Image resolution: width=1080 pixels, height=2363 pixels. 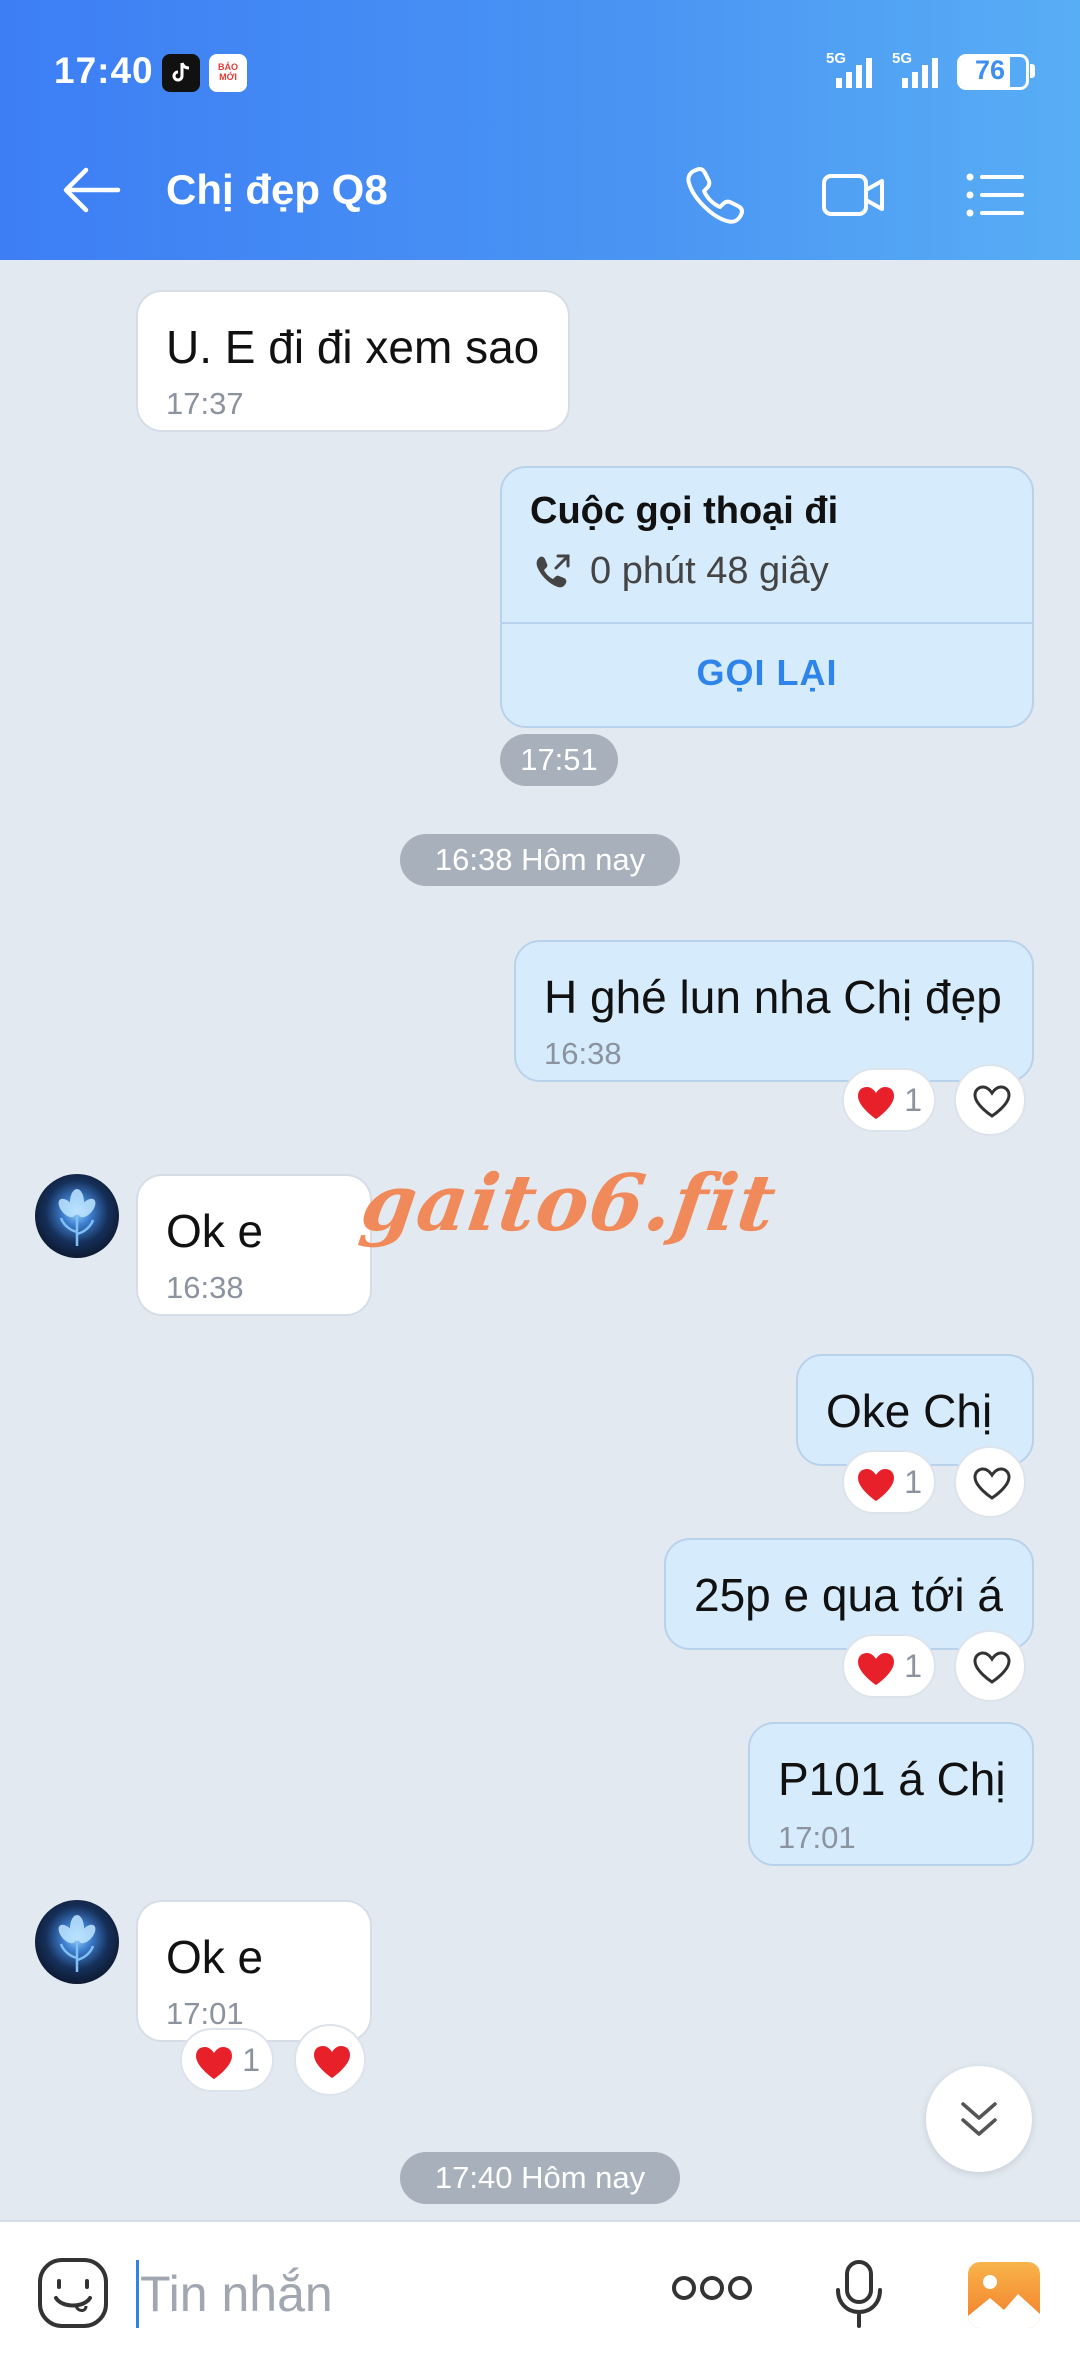 I want to click on microphone-icon, so click(x=859, y=2294).